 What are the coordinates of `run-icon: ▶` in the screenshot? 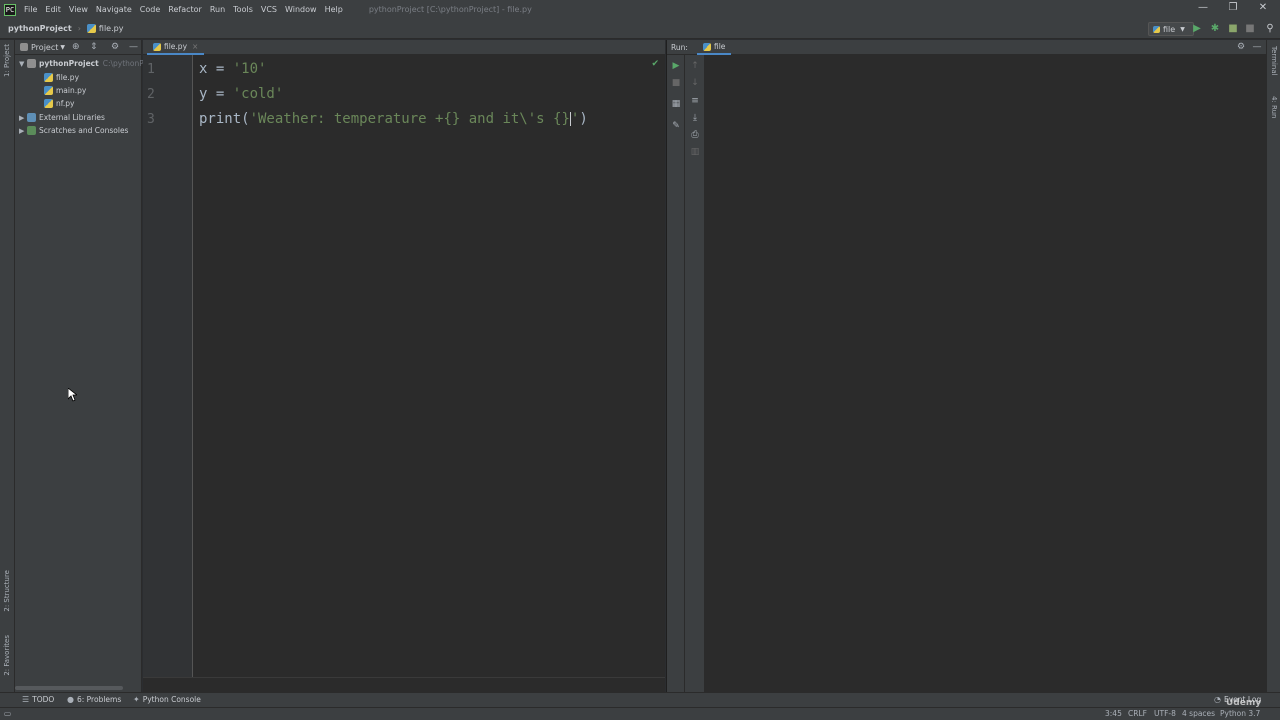 It's located at (1197, 29).